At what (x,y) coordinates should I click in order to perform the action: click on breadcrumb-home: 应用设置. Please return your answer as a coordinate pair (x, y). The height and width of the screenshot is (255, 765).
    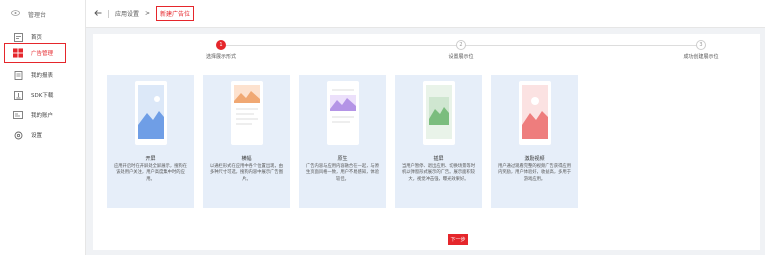
    Looking at the image, I should click on (127, 13).